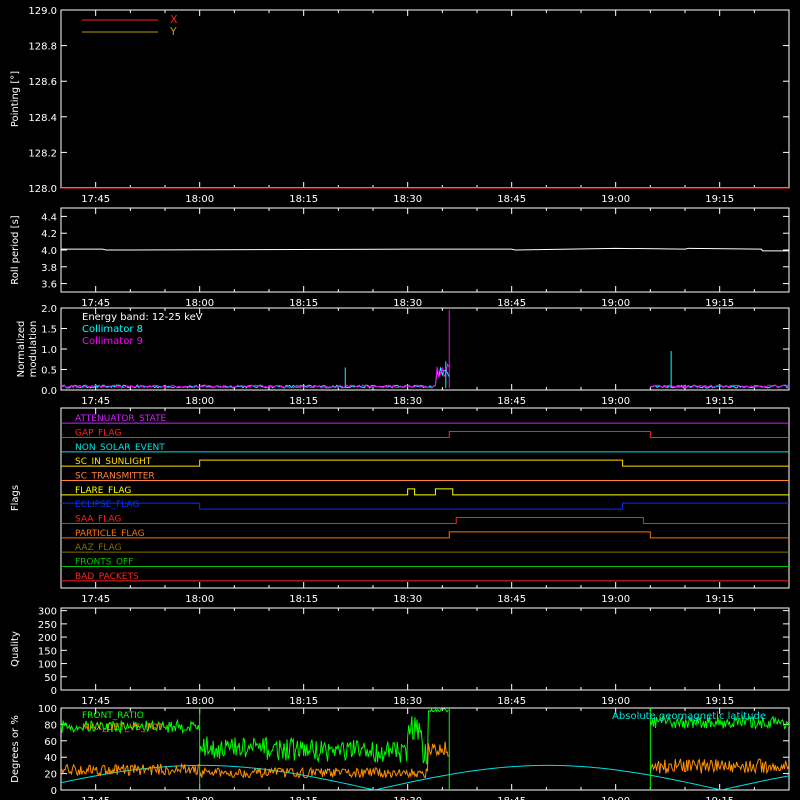 The image size is (800, 800). What do you see at coordinates (142, 317) in the screenshot?
I see `energy-band-annotation: Energy band: 12-25 keV` at bounding box center [142, 317].